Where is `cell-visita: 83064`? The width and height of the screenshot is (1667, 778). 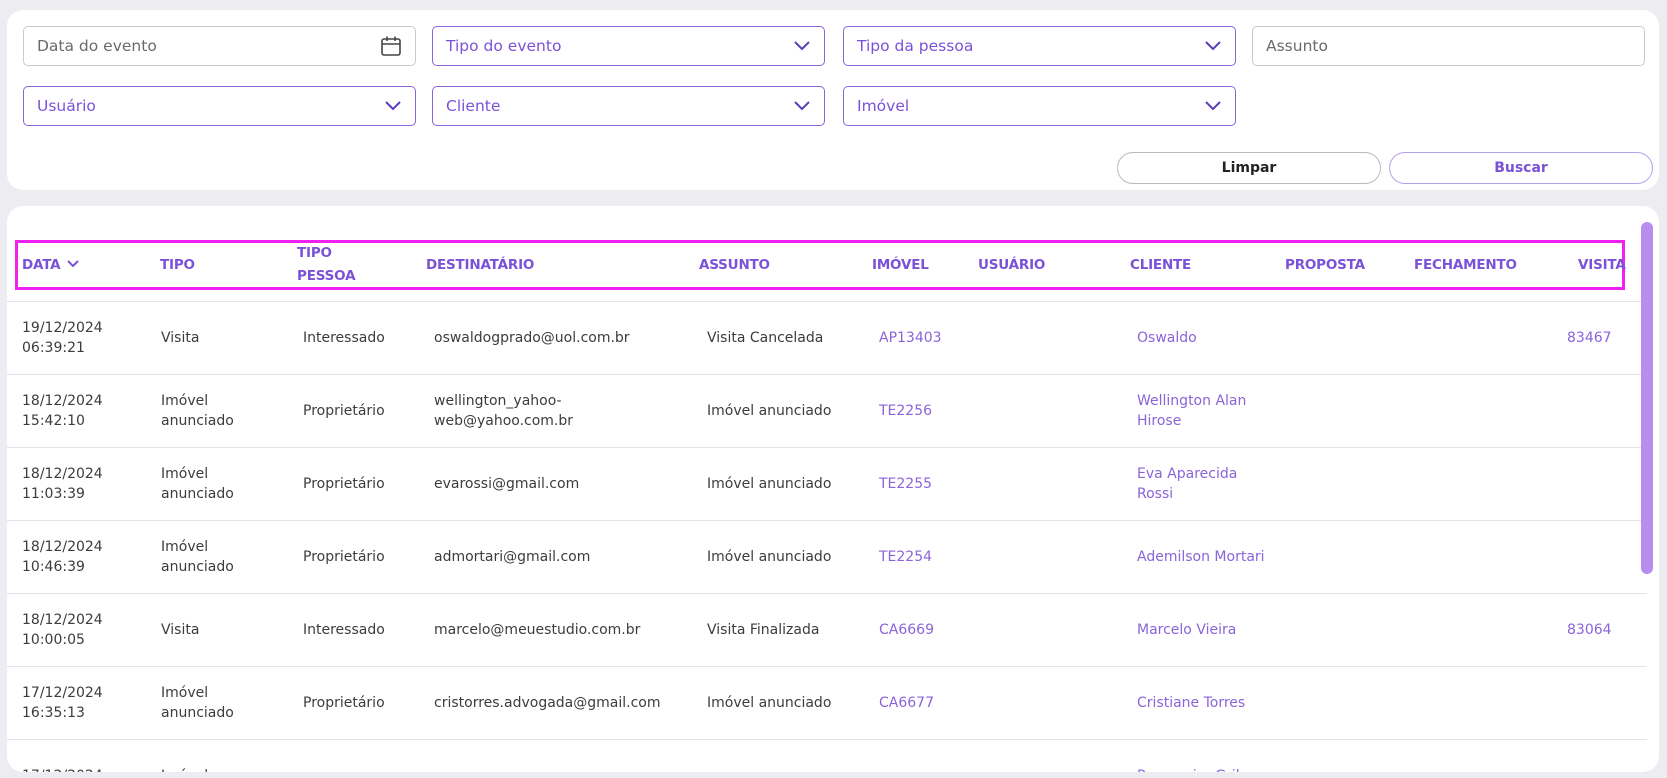
cell-visita: 83064 is located at coordinates (1589, 630).